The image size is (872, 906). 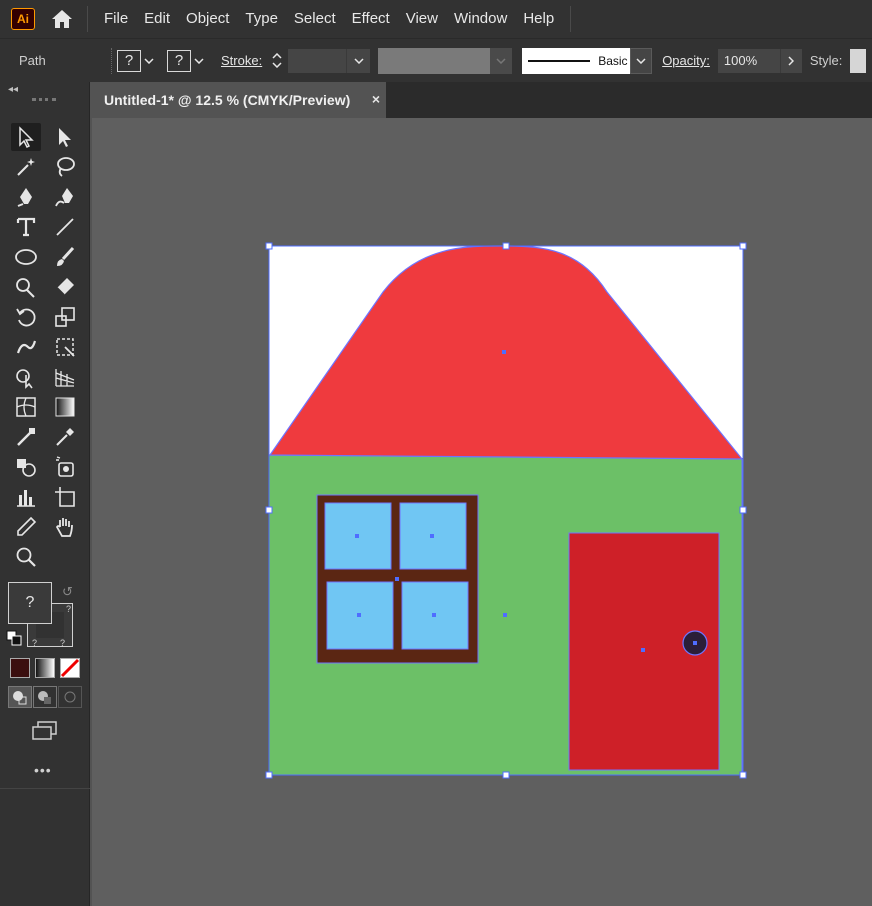 I want to click on center-point-door, so click(x=643, y=650).